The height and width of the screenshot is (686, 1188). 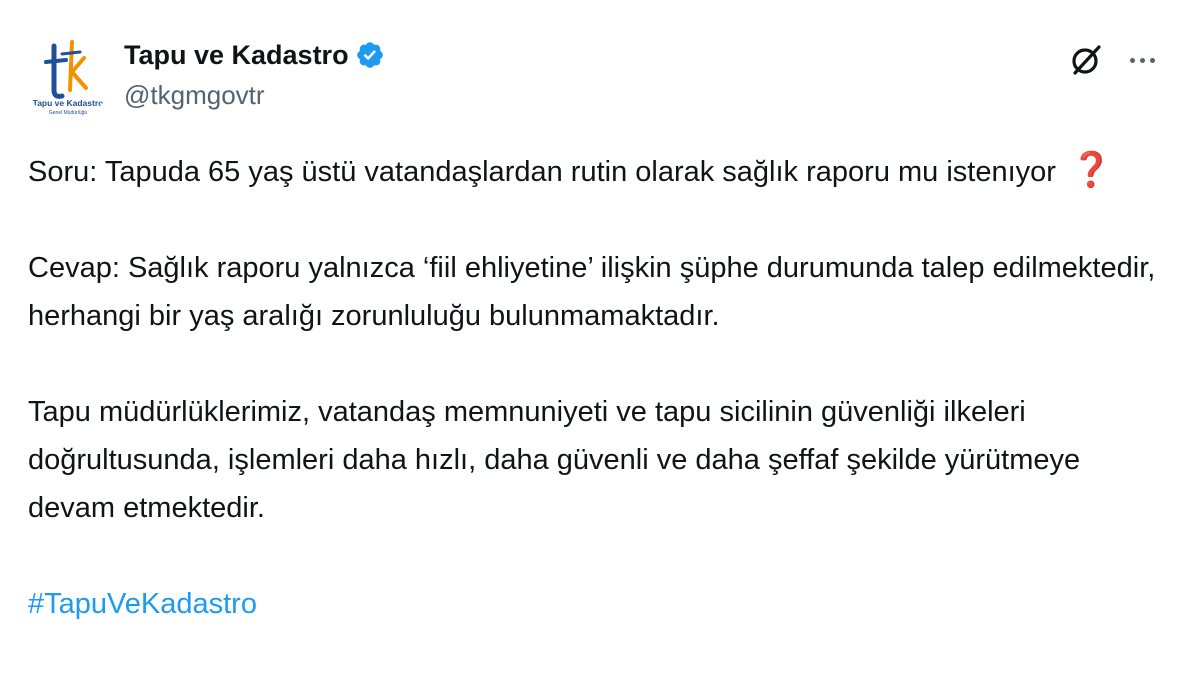 I want to click on verified-badge-icon, so click(x=370, y=55).